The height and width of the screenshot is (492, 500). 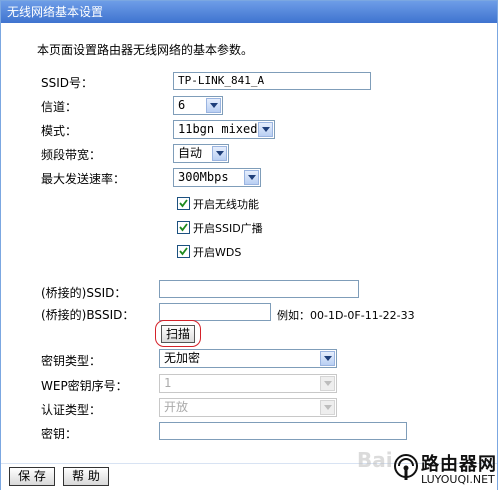 I want to click on enable-wds-checkbox: 开启WDS, so click(x=209, y=252).